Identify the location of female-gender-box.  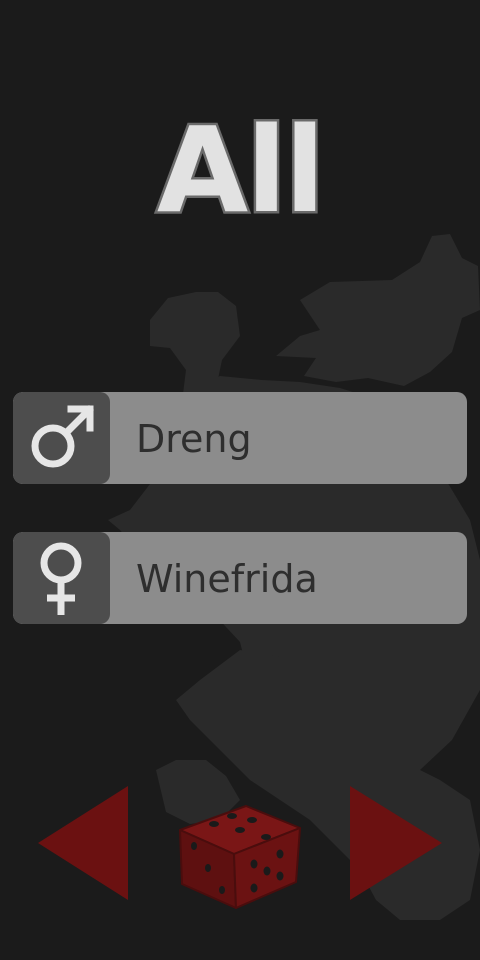
(61, 578).